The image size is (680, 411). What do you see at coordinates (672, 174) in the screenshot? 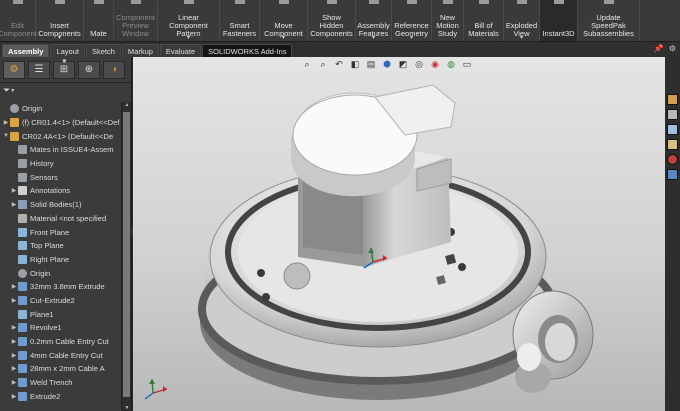
I see `custom-properties-icon` at bounding box center [672, 174].